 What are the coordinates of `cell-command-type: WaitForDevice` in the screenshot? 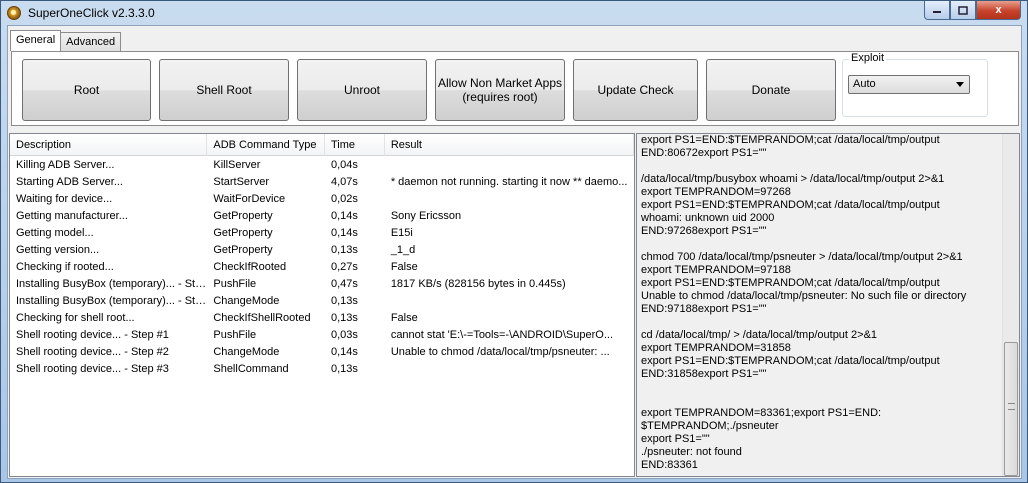 It's located at (249, 199).